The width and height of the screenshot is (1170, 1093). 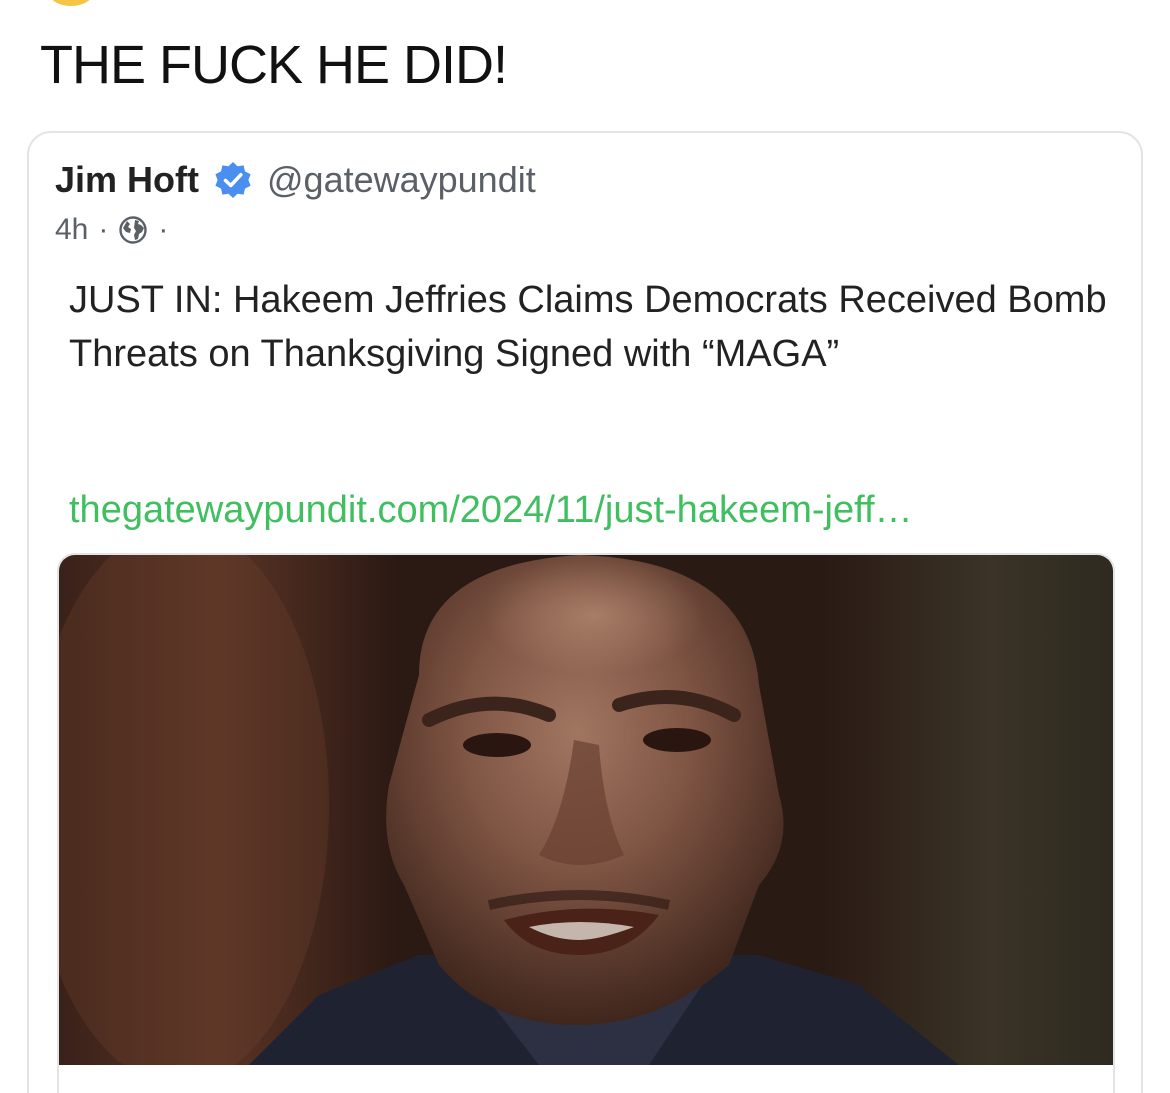 What do you see at coordinates (71, 3) in the screenshot?
I see `emoji-icon` at bounding box center [71, 3].